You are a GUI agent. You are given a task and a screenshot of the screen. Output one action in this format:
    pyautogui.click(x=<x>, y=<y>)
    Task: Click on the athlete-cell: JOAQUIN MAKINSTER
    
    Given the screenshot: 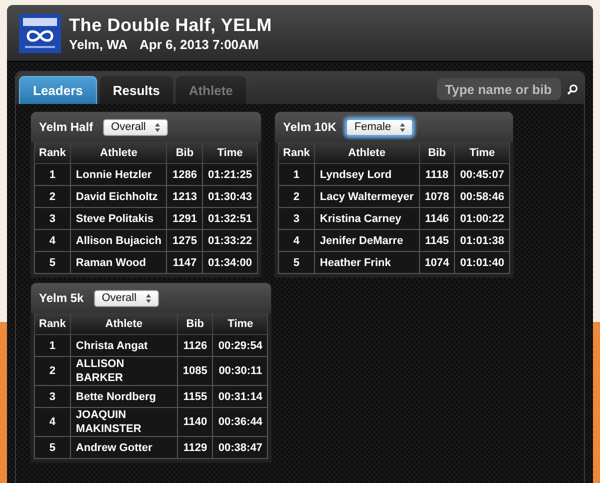 What is the action you would take?
    pyautogui.click(x=124, y=422)
    